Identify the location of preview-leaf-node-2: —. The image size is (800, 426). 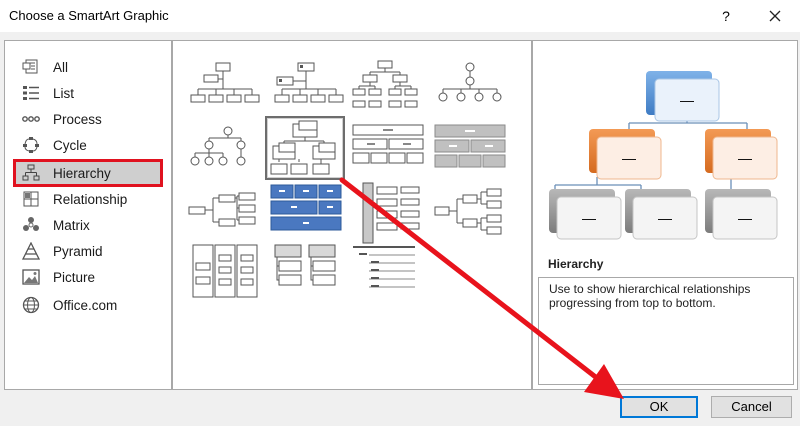
(665, 218).